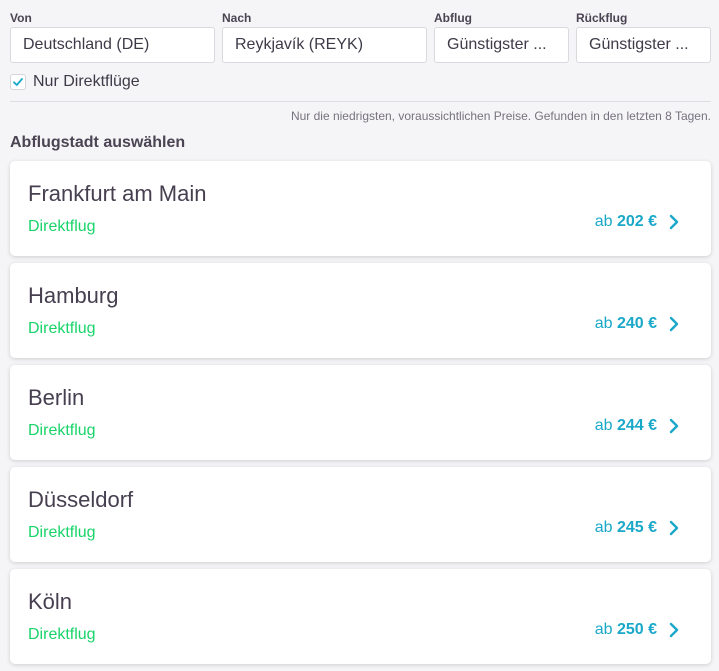  What do you see at coordinates (324, 45) in the screenshot?
I see `to-field: Reykjavík (REYK)` at bounding box center [324, 45].